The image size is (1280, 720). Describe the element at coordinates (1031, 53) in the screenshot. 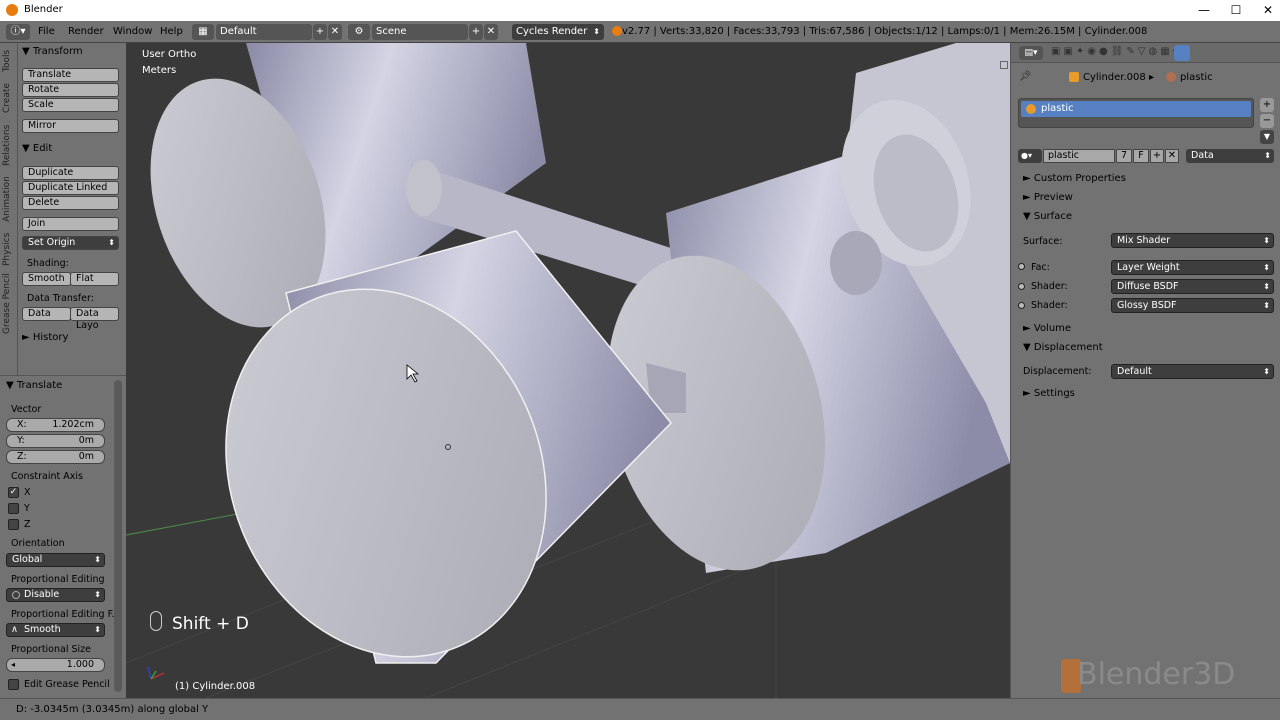

I see `editor-type-icon: ▤▾` at that location.